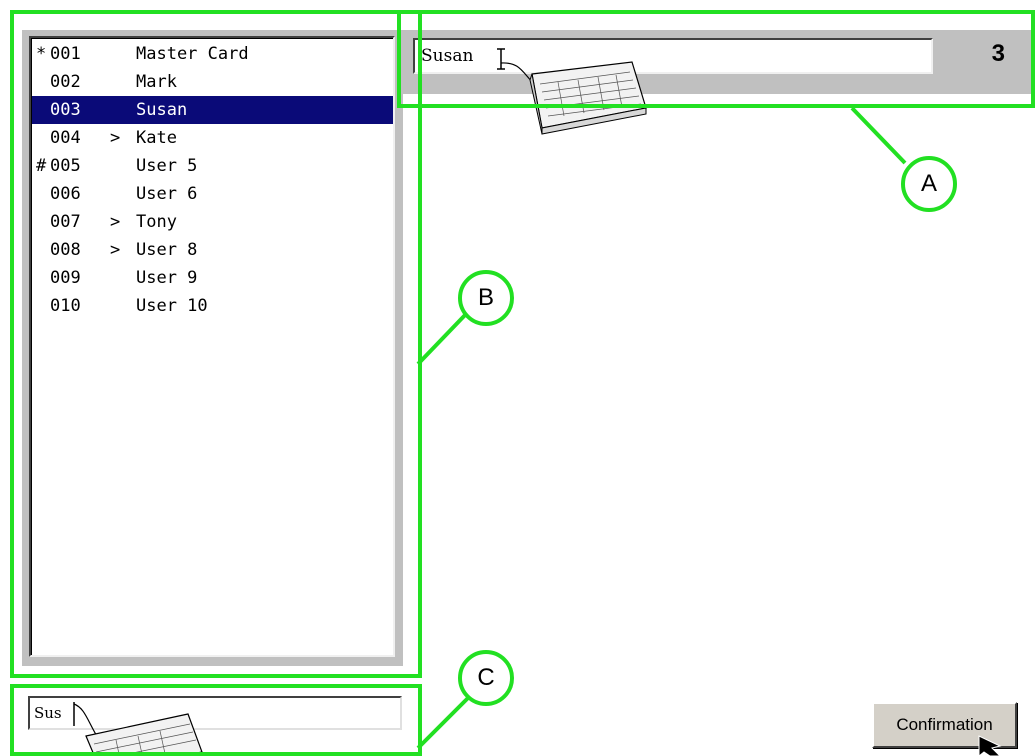 This screenshot has width=1035, height=756. What do you see at coordinates (929, 184) in the screenshot?
I see `callout-a: A` at bounding box center [929, 184].